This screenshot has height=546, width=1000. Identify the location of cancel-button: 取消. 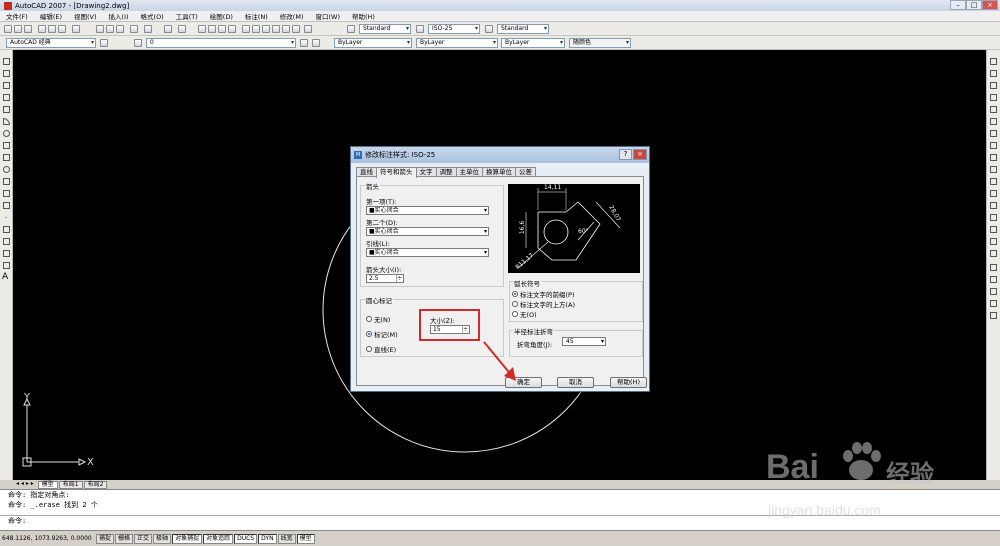
(575, 382).